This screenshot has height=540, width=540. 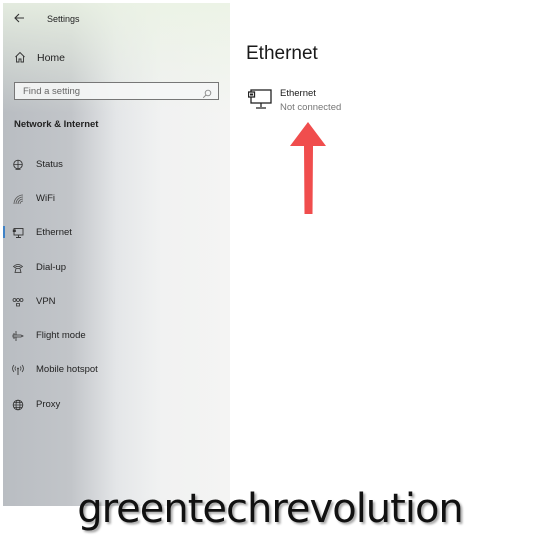 What do you see at coordinates (67, 369) in the screenshot?
I see `sidebar-item-label: Mobile hotspot` at bounding box center [67, 369].